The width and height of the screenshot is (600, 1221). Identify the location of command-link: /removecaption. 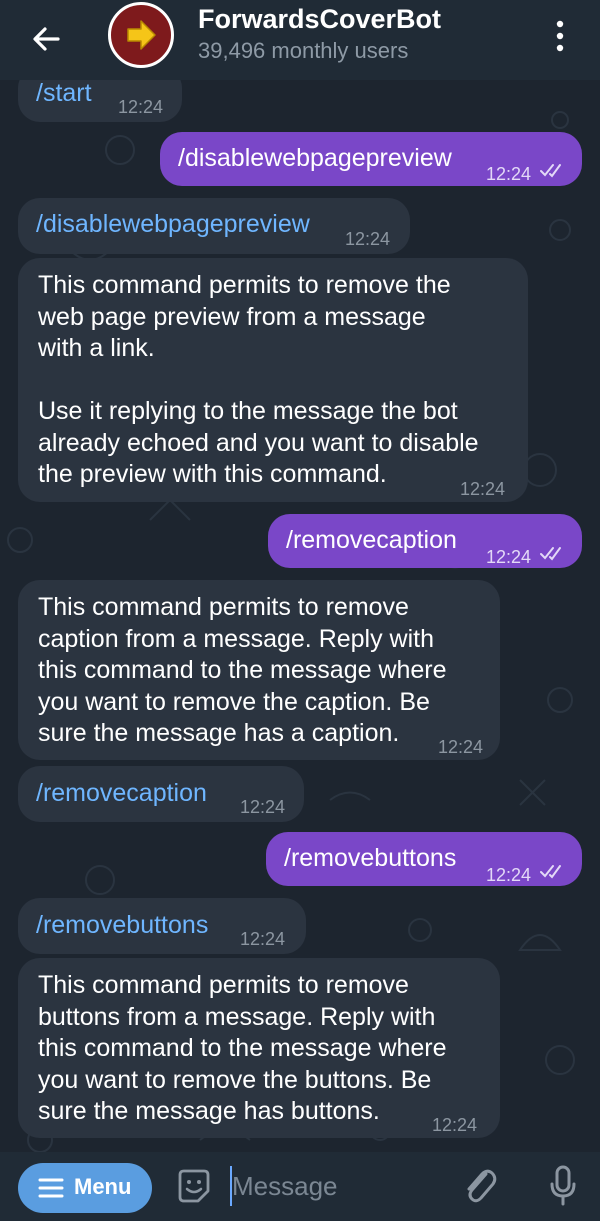
(121, 794).